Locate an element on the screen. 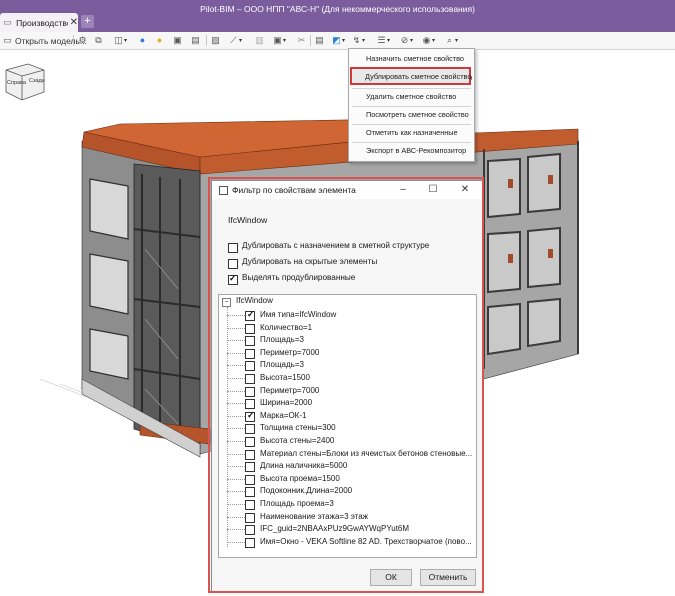 This screenshot has height=596, width=675. add-tab-button: + is located at coordinates (87, 21).